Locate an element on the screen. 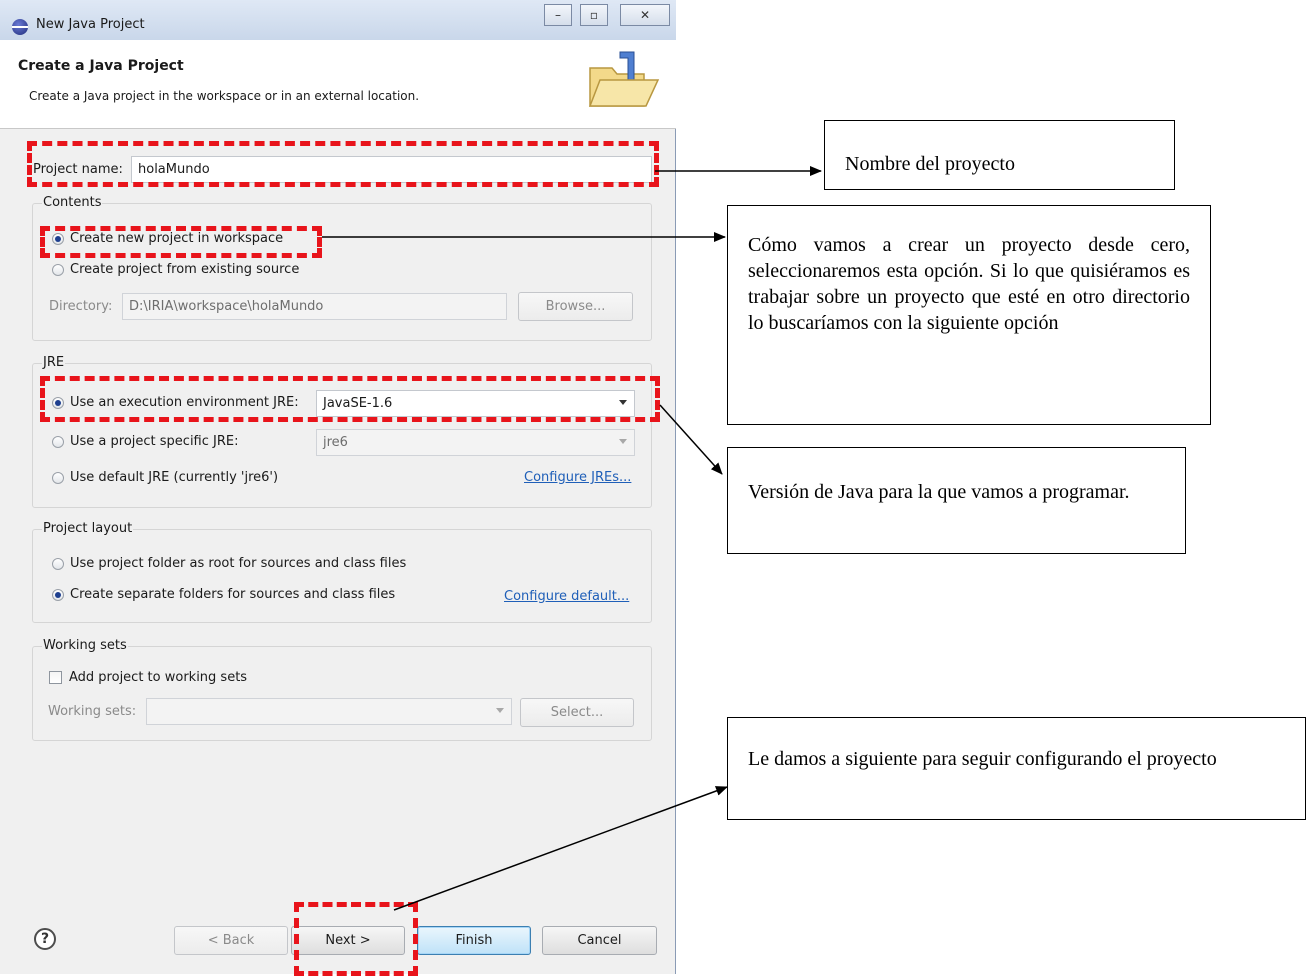 This screenshot has height=976, width=1309. note-project-name: Nombre del proyecto is located at coordinates (999, 155).